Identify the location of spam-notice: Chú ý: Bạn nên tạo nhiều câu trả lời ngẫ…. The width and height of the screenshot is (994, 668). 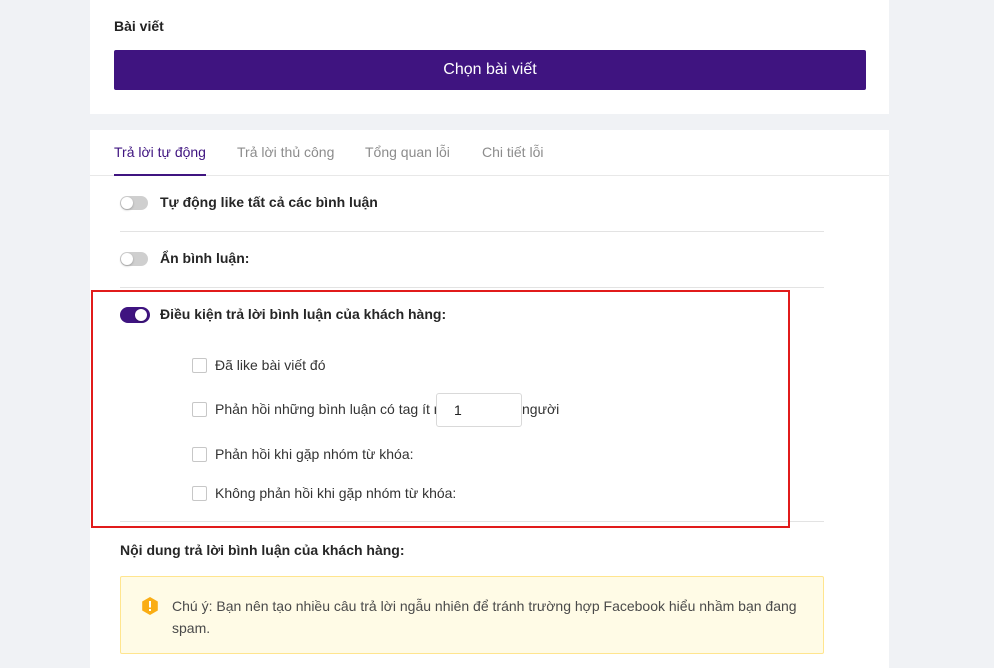
(472, 615).